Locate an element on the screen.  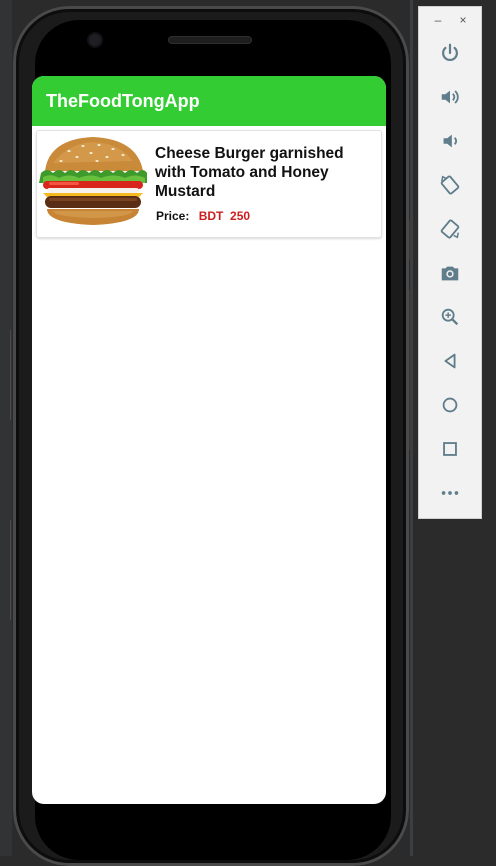
more-icon is located at coordinates (450, 493).